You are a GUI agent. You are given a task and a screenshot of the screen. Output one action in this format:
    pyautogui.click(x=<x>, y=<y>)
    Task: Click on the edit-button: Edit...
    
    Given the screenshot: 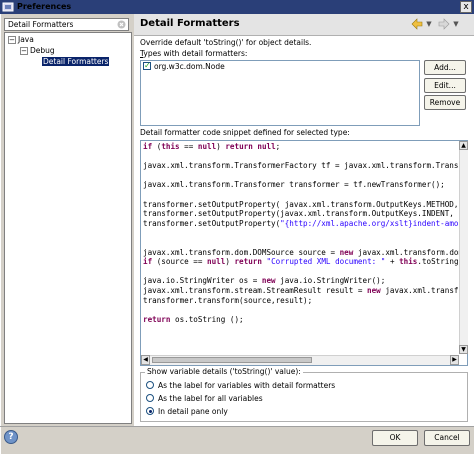 What is the action you would take?
    pyautogui.click(x=445, y=85)
    